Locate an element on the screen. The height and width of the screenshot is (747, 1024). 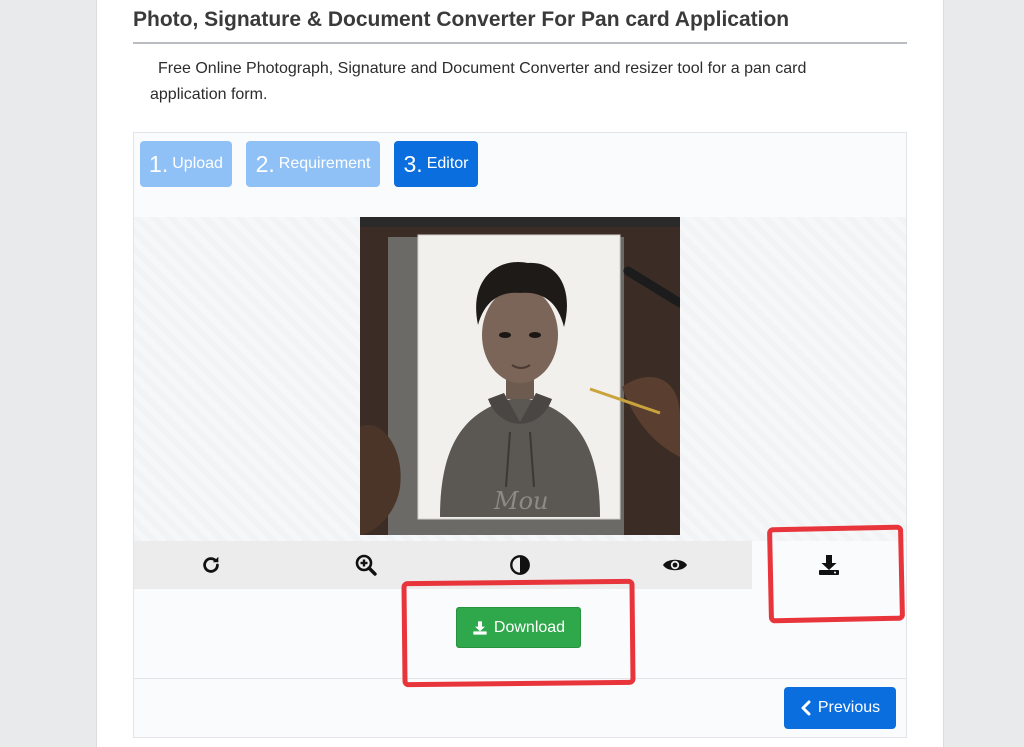
previous-button: Previous is located at coordinates (840, 708).